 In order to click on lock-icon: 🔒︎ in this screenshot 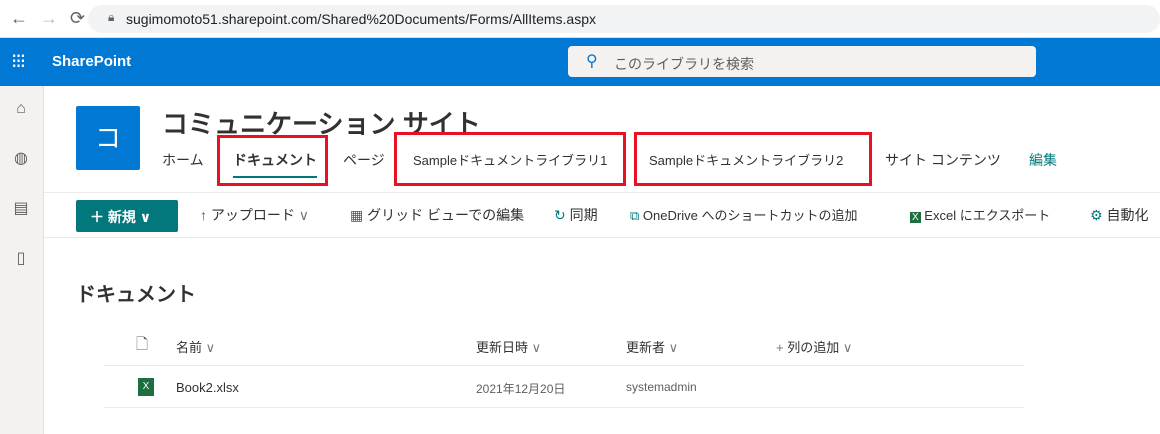, I will do `click(111, 17)`.